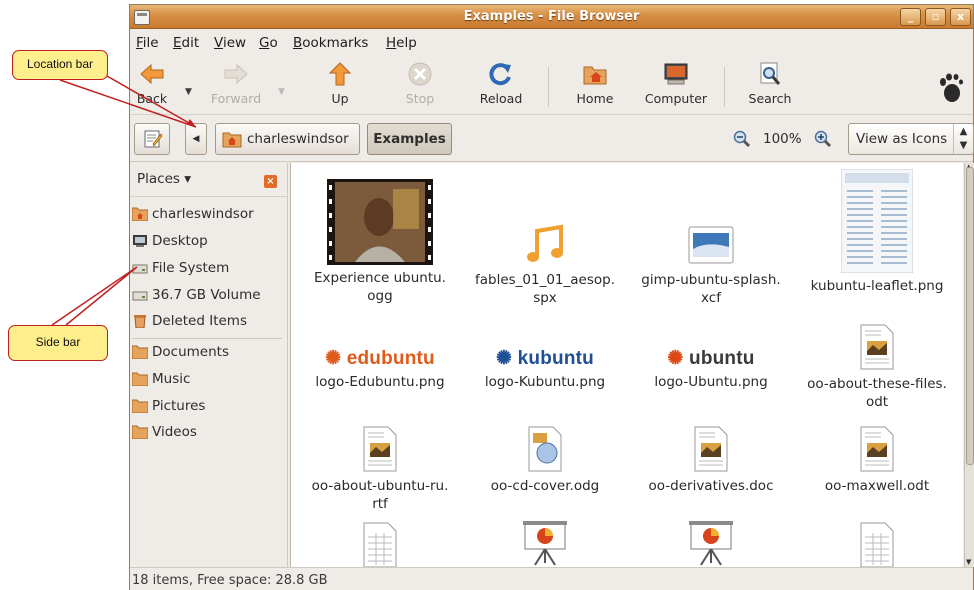  Describe the element at coordinates (401, 43) in the screenshot. I see `menu-help: Help` at that location.